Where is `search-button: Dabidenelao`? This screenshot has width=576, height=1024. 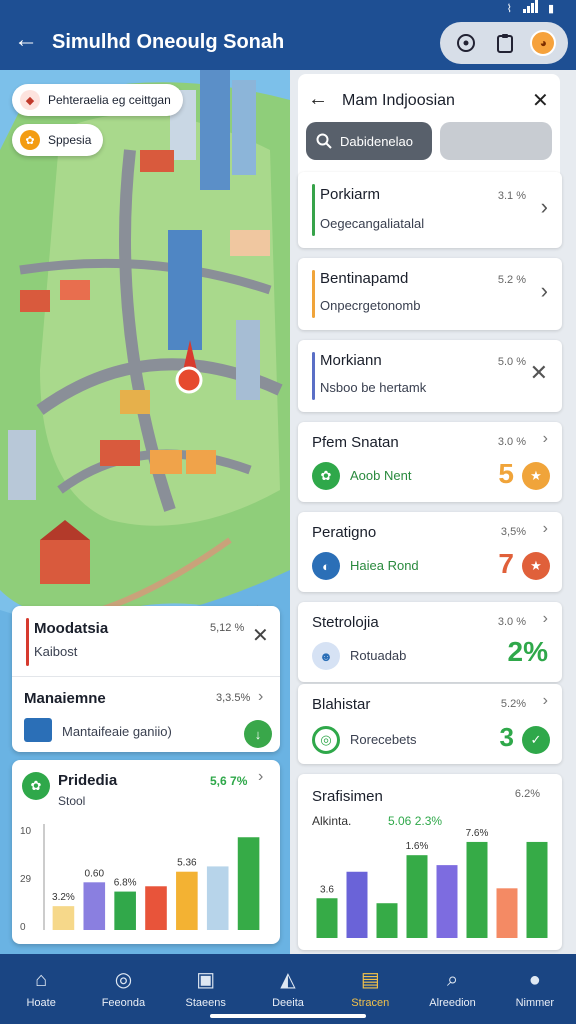
search-button: Dabidenelao is located at coordinates (369, 141).